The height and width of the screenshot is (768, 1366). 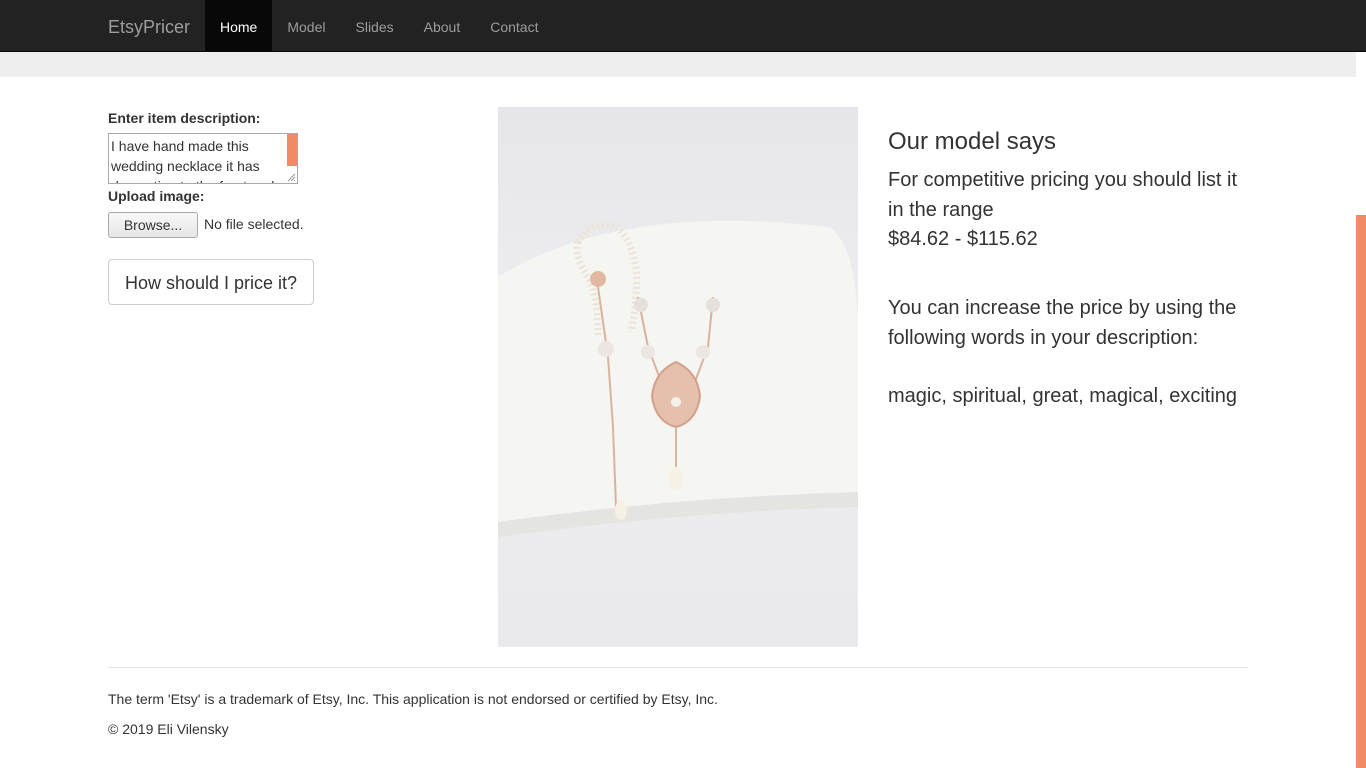 I want to click on sub-header-bar, so click(x=678, y=64).